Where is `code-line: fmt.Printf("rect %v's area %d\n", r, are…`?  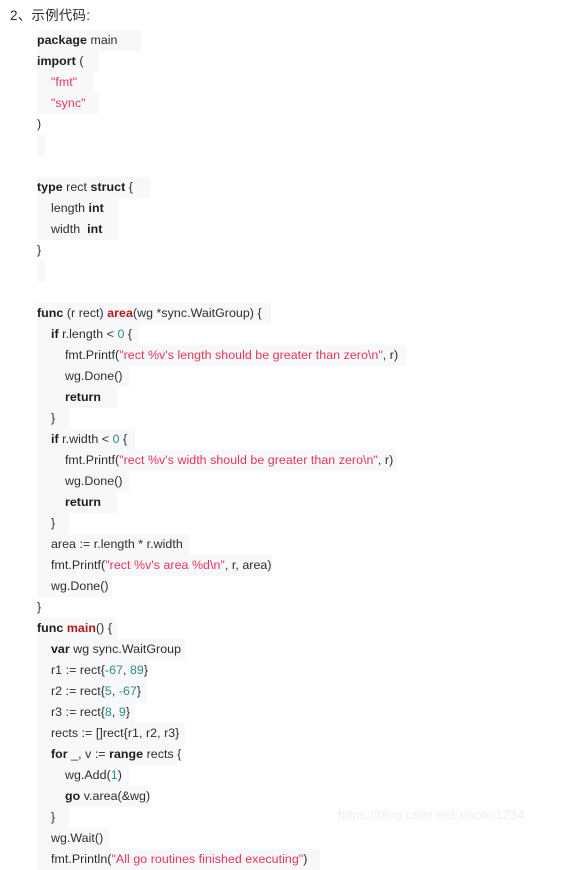
code-line: fmt.Printf("rect %v's area %d\n", r, are… is located at coordinates (297, 565).